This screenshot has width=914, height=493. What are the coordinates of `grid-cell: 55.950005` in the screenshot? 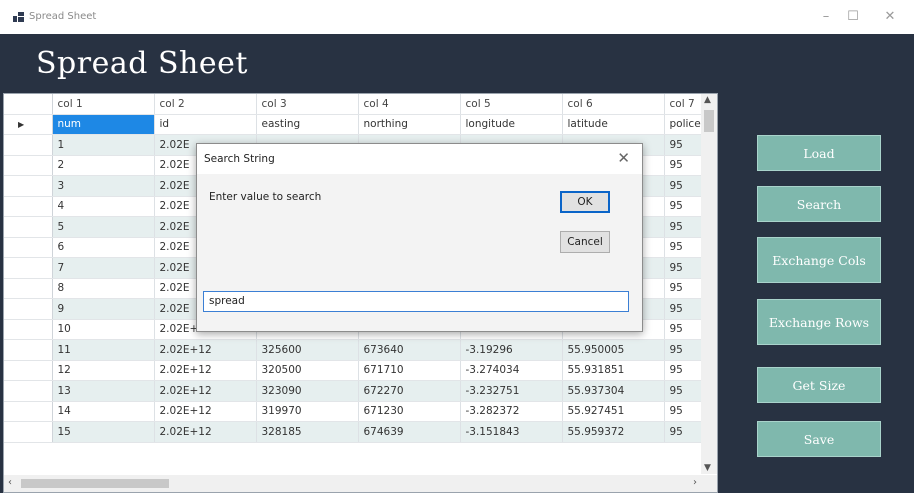 It's located at (613, 350).